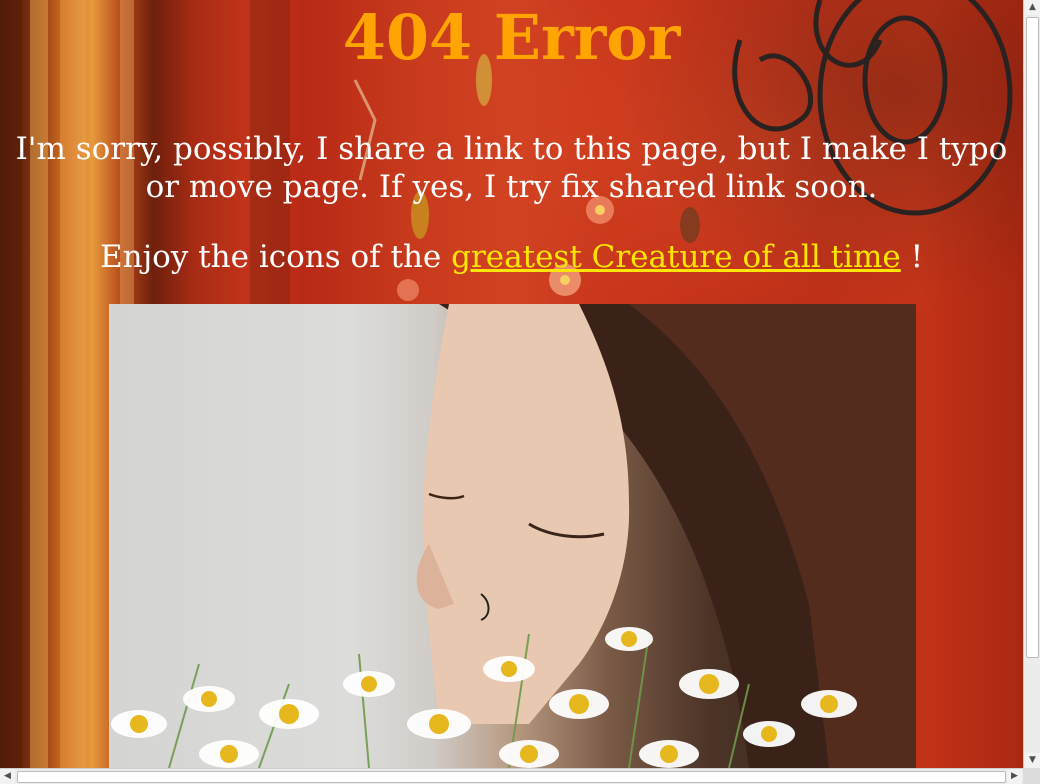 The image size is (1040, 784). Describe the element at coordinates (1032, 337) in the screenshot. I see `vertical-scroll-thumb` at that location.